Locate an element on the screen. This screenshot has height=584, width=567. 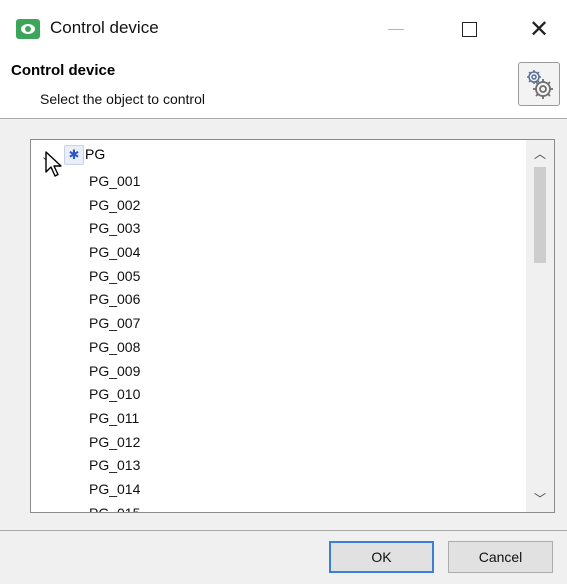
settings-gears-icon is located at coordinates (539, 84).